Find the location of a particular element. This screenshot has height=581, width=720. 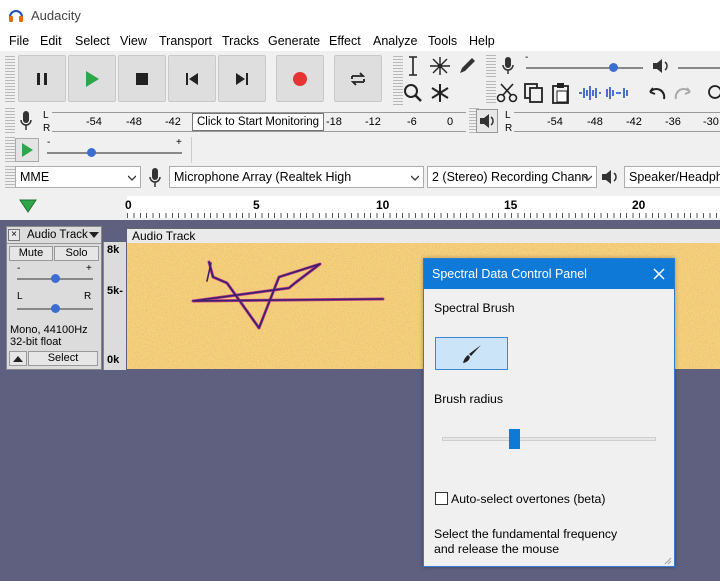

play-speed-minus: - is located at coordinates (49, 142).